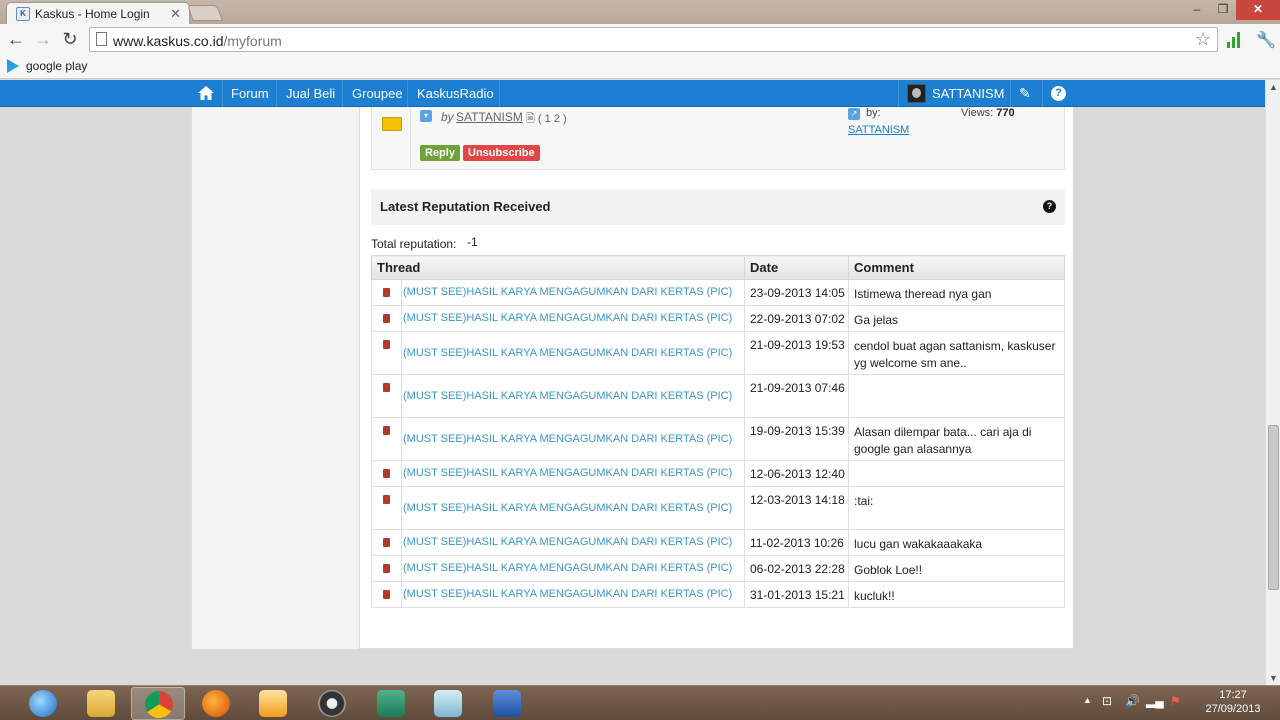 This screenshot has height=720, width=1280. I want to click on address-bar: www.kaskus.co.id/myforum ☆, so click(653, 39).